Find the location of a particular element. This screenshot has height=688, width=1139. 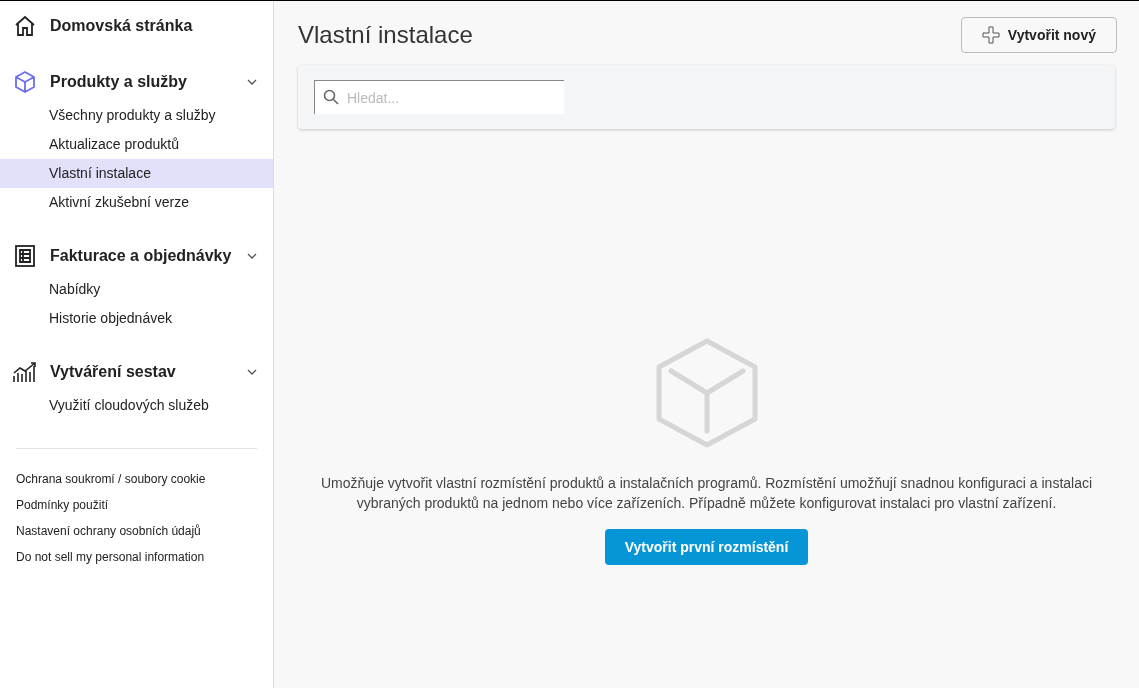

footer-link: Ochrana soukromí / soubory cookie is located at coordinates (136, 479).